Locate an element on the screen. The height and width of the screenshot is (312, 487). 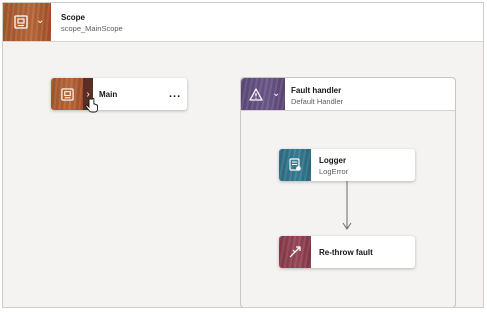
scope-name: scope_MainScope is located at coordinates (92, 28).